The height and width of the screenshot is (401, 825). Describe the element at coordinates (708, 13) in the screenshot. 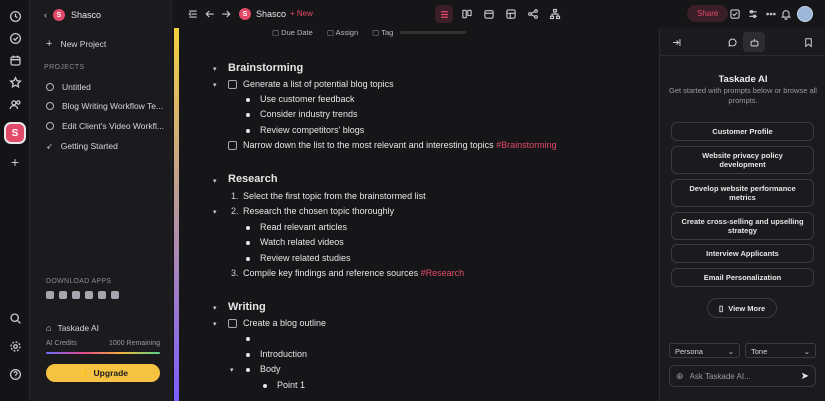

I see `share-button: Share` at that location.